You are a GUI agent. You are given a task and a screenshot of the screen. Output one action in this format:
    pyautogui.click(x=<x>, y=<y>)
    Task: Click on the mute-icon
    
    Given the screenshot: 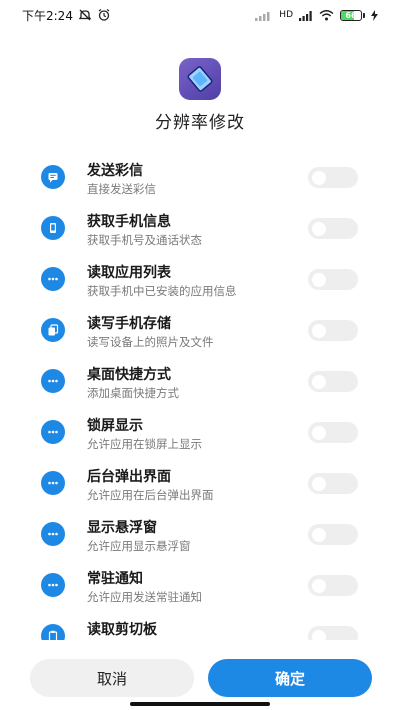 What is the action you would take?
    pyautogui.click(x=85, y=15)
    